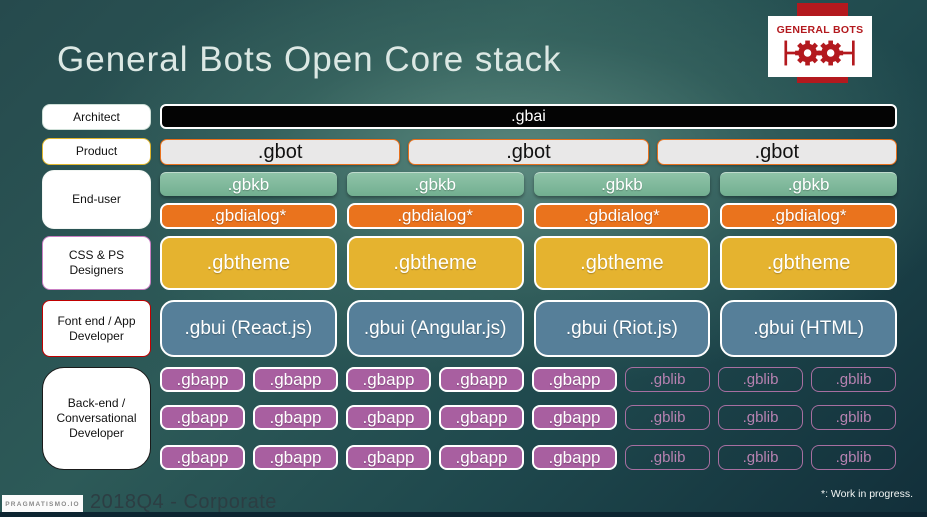  Describe the element at coordinates (622, 328) in the screenshot. I see `gbui-riot-box: .gbui (Riot.js)` at that location.